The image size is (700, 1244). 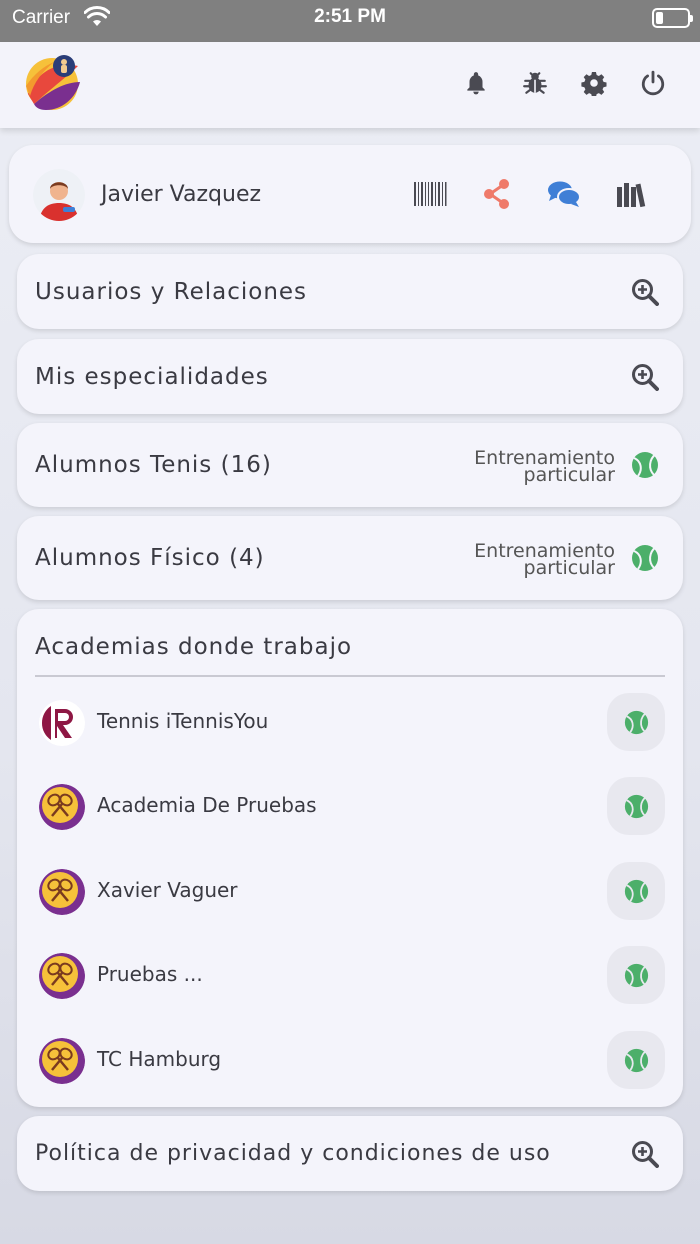 What do you see at coordinates (159, 1059) in the screenshot?
I see `academy-name: TC Hamburg` at bounding box center [159, 1059].